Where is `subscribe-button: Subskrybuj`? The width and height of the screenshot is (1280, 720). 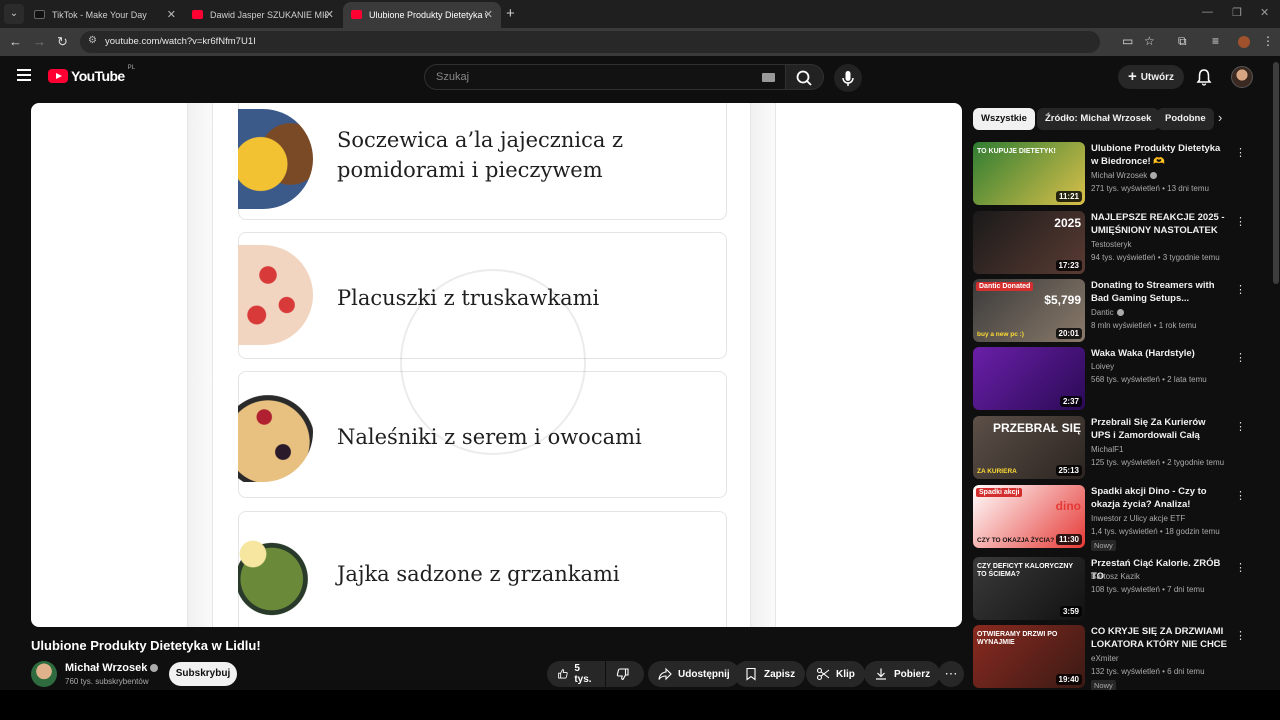
subscribe-button: Subskrybuj is located at coordinates (203, 674).